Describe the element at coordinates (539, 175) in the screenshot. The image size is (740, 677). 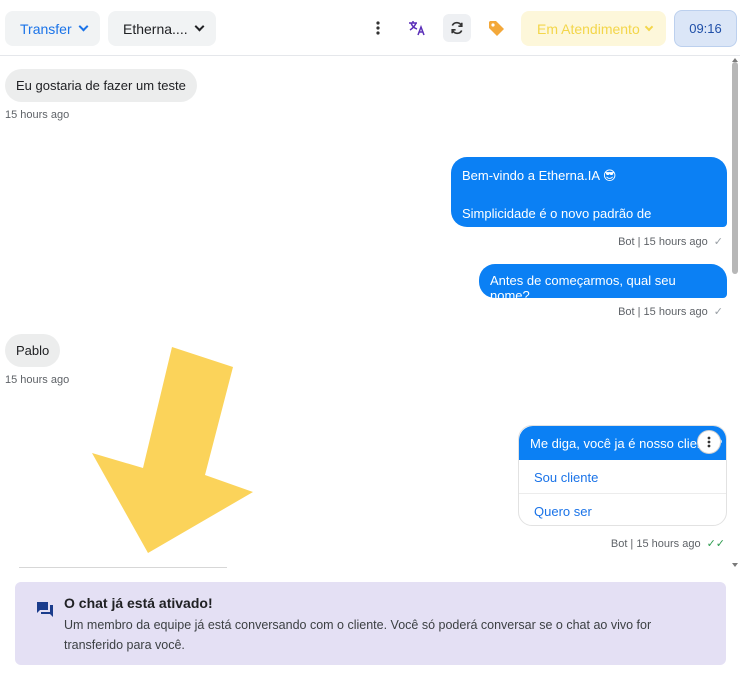
I see `message-text: Bem-vindo a Etherna.IA 😎` at that location.